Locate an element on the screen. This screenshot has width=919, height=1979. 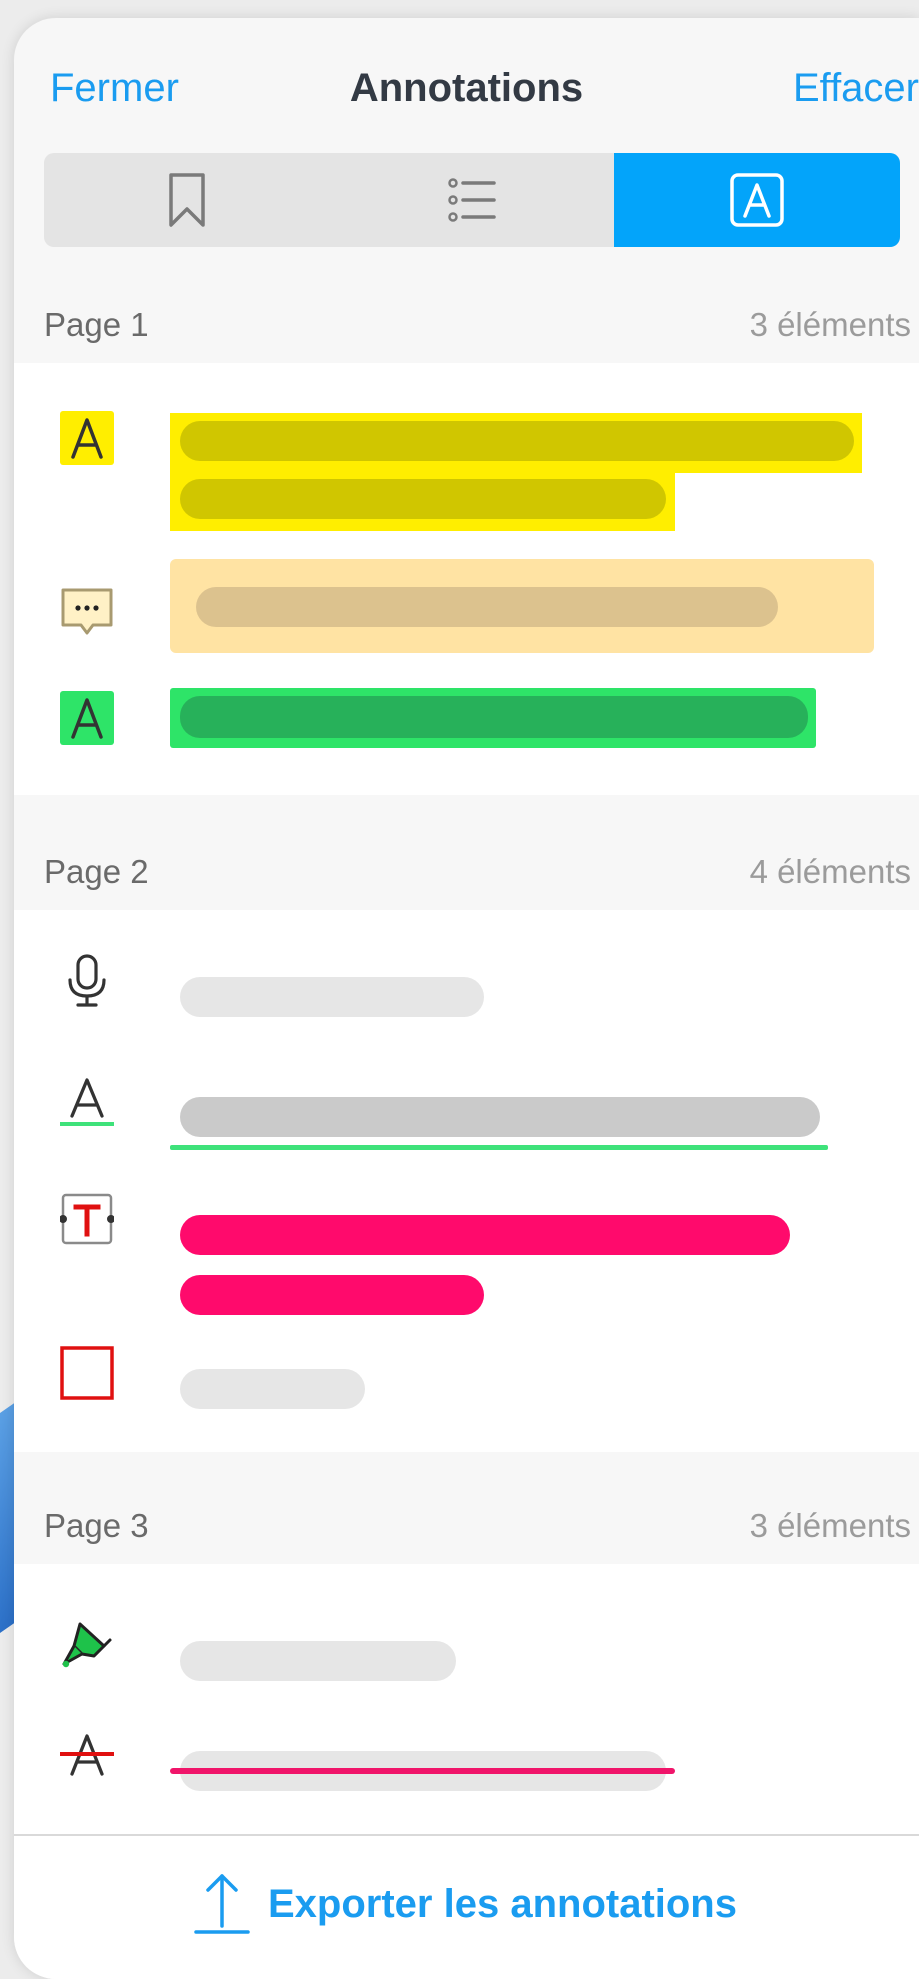
bookmark-icon is located at coordinates (186, 200).